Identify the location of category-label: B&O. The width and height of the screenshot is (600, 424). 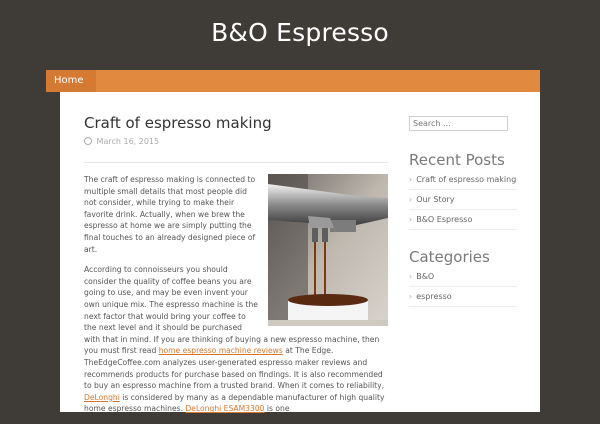
(425, 276).